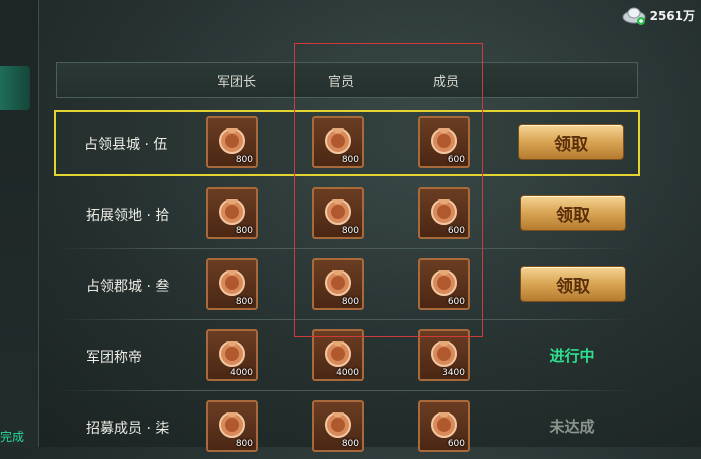 The image size is (701, 459). Describe the element at coordinates (128, 287) in the screenshot. I see `task-label: 占领郡城 · 叁` at that location.